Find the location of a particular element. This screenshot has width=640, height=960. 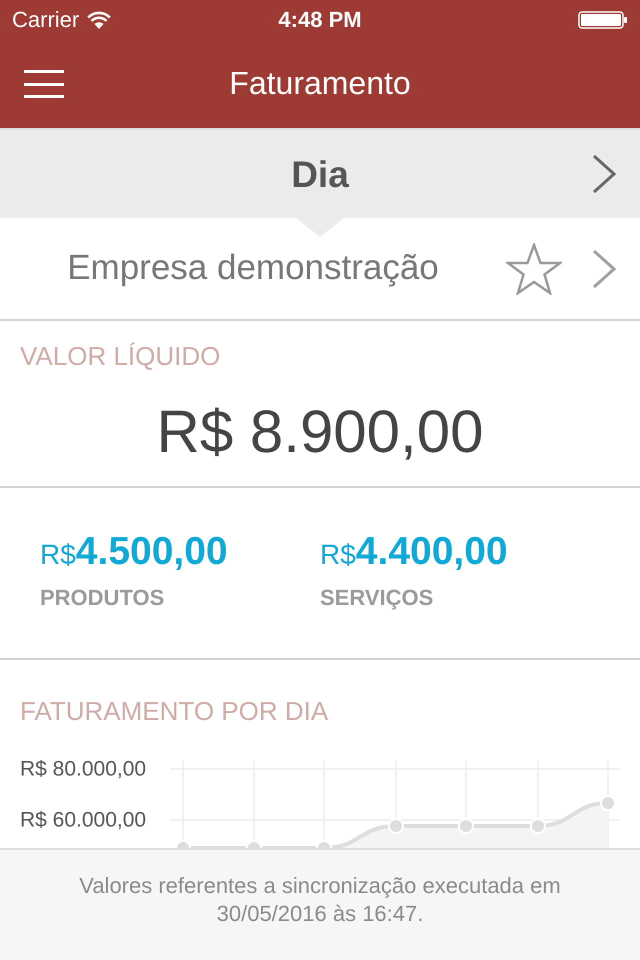

y-axis-label: R$ 60.000,00 is located at coordinates (83, 820).